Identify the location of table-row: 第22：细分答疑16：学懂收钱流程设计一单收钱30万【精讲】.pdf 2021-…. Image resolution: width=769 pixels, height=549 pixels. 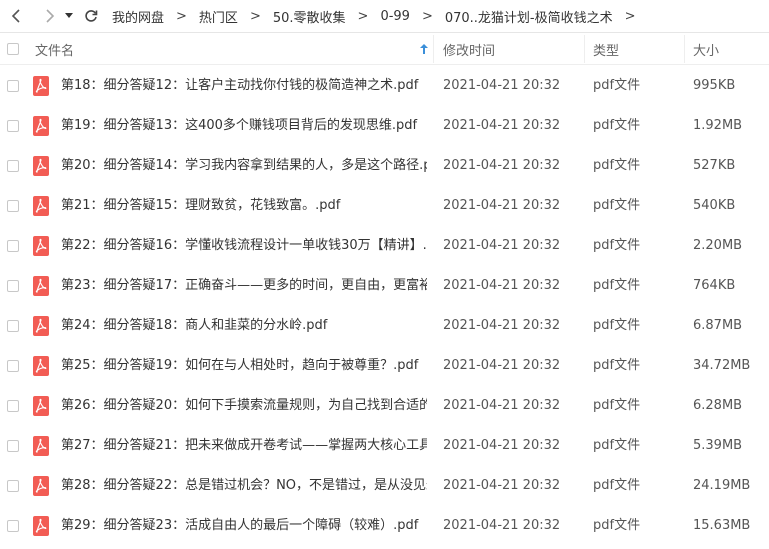
(384, 246).